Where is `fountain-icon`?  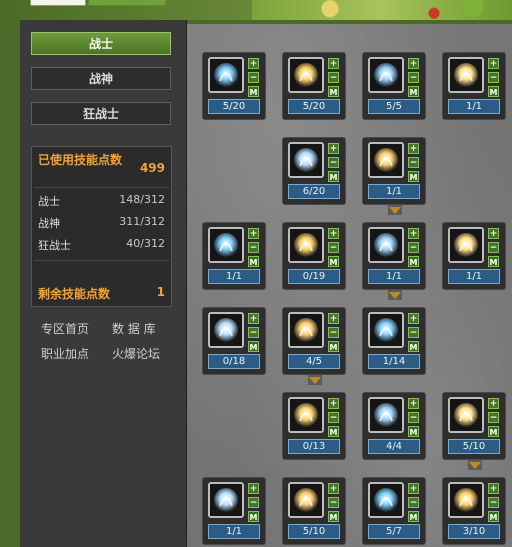
fountain-icon is located at coordinates (226, 330).